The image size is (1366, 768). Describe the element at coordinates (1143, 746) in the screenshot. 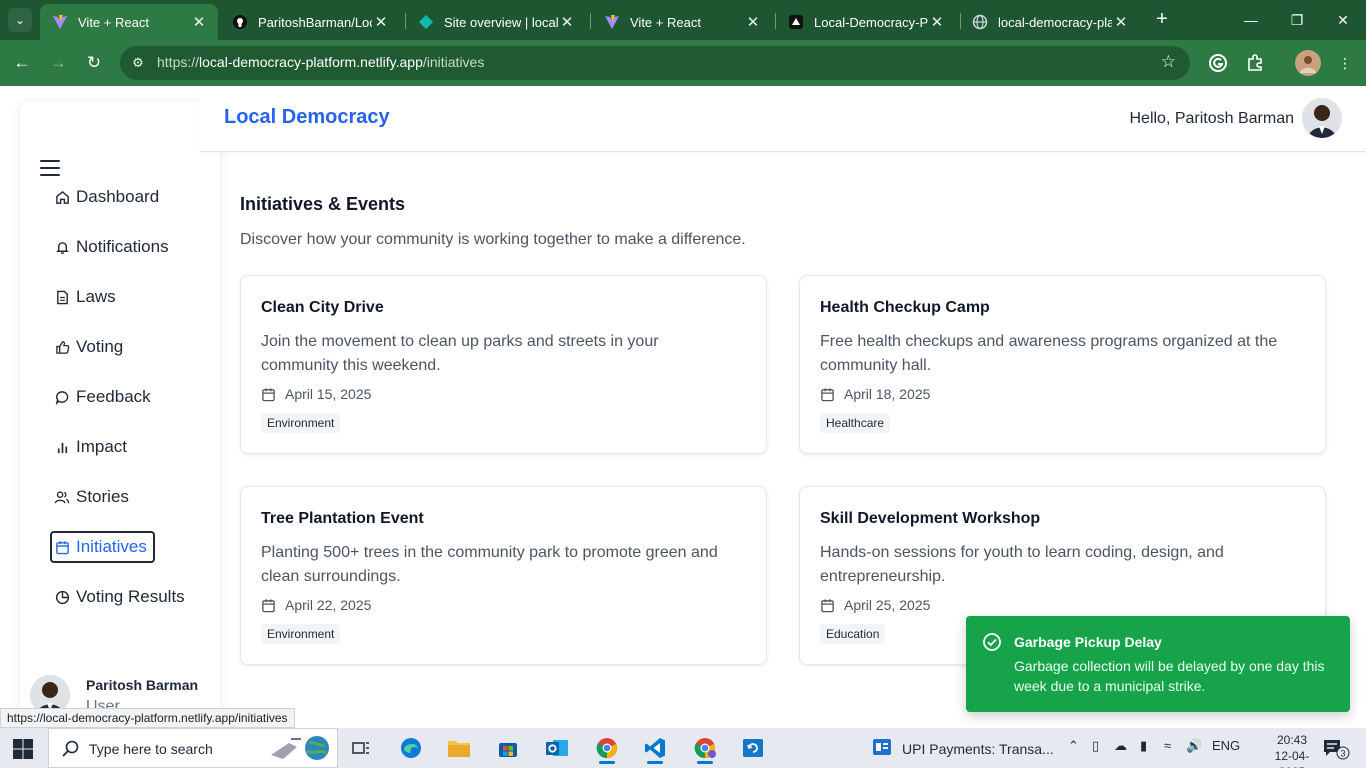

I see `battery-icon: ▮` at that location.